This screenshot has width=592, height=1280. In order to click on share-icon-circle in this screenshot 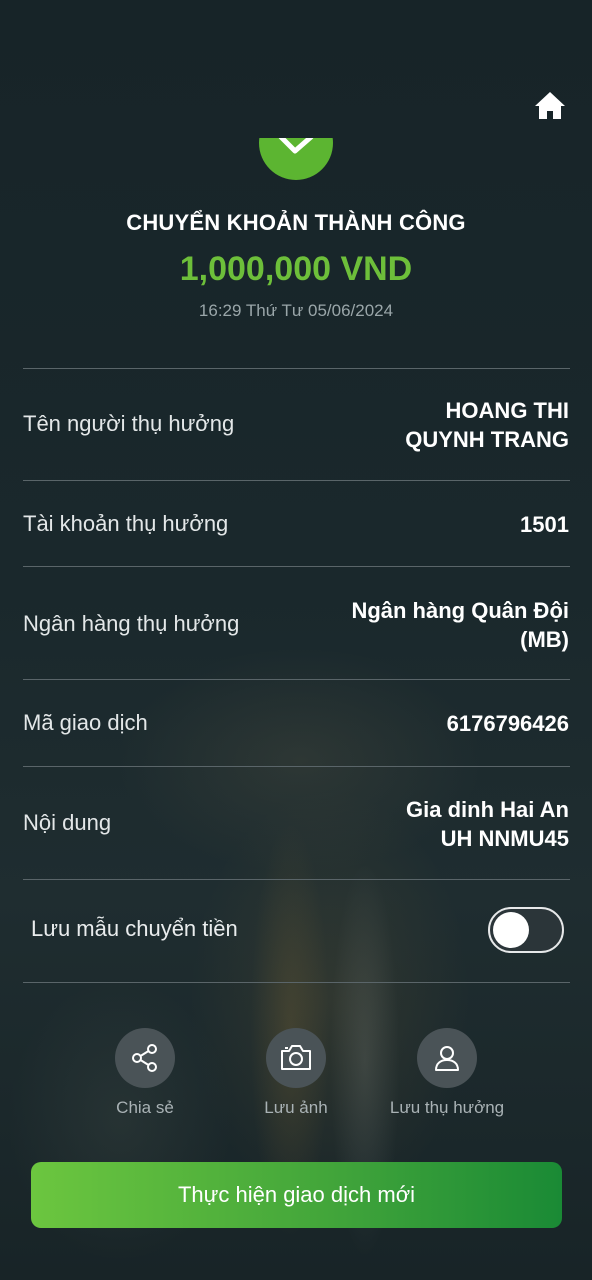, I will do `click(145, 1058)`.